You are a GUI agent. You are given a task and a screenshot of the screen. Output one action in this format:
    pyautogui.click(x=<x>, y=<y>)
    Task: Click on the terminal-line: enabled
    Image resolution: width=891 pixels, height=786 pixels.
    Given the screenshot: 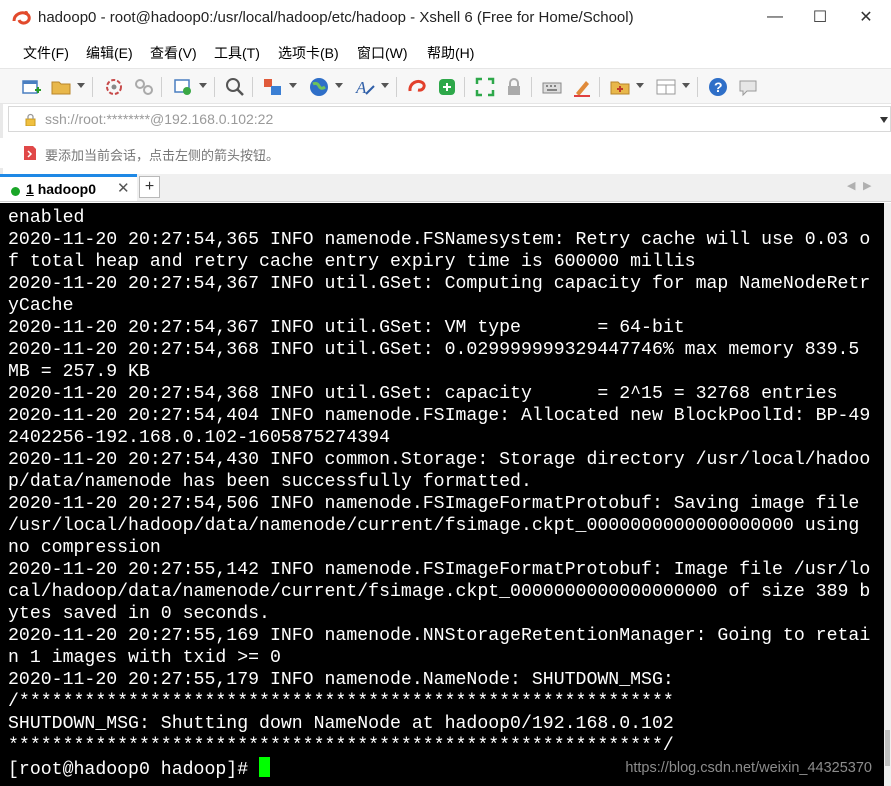 What is the action you would take?
    pyautogui.click(x=46, y=218)
    